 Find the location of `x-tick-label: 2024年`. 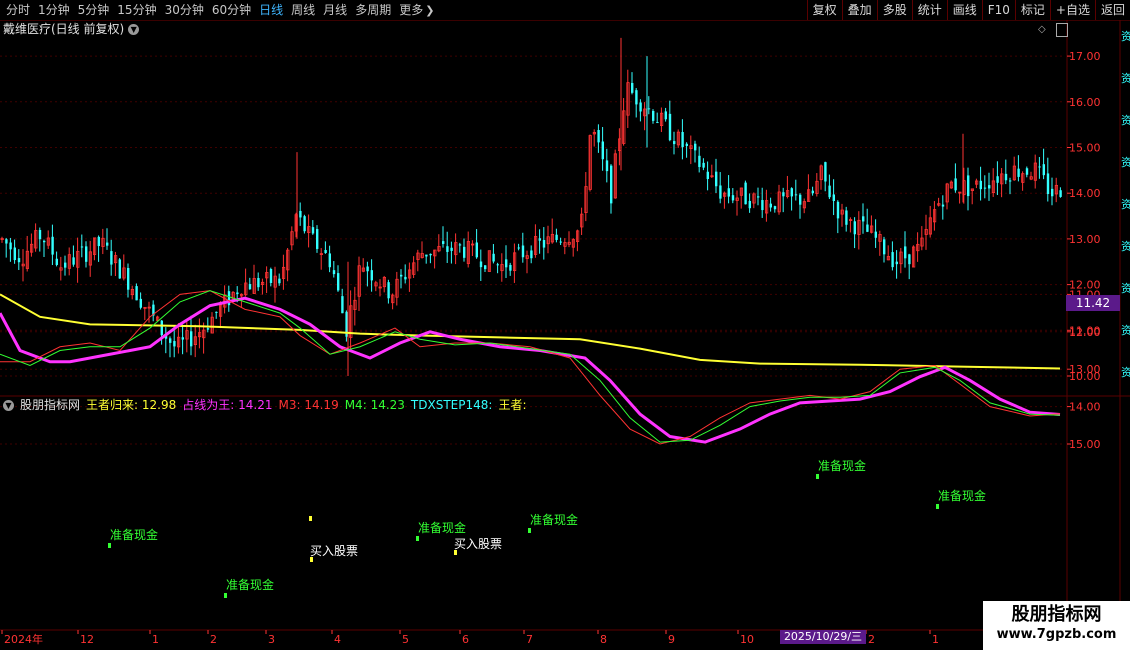

x-tick-label: 2024年 is located at coordinates (23, 639).